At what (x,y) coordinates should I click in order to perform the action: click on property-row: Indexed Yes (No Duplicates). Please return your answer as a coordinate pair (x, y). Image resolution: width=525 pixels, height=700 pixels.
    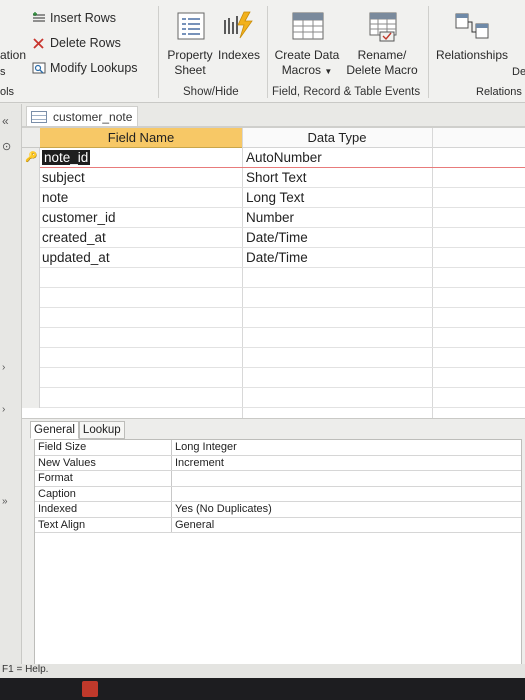
    Looking at the image, I should click on (278, 510).